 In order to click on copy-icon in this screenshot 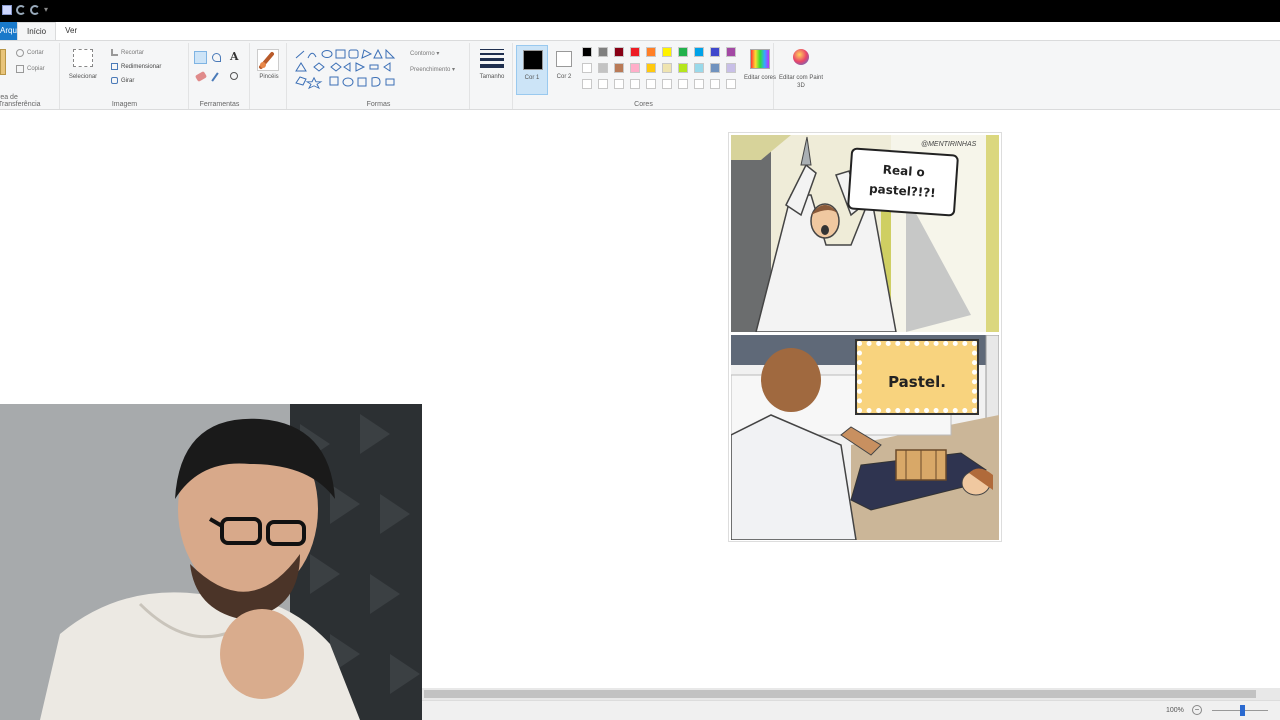, I will do `click(20, 69)`.